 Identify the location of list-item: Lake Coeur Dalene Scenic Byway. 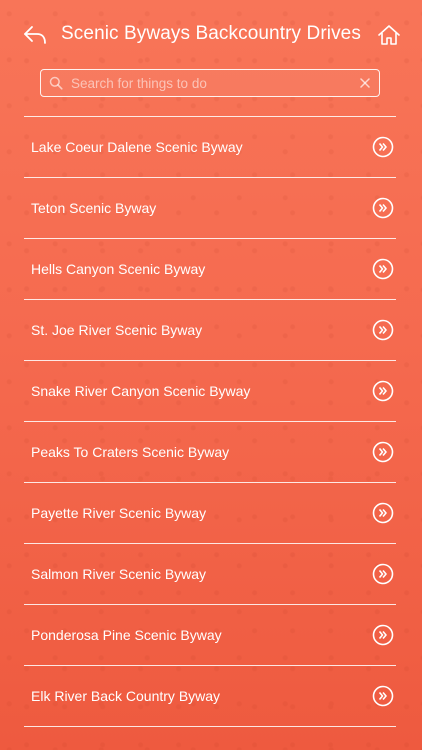
(210, 147).